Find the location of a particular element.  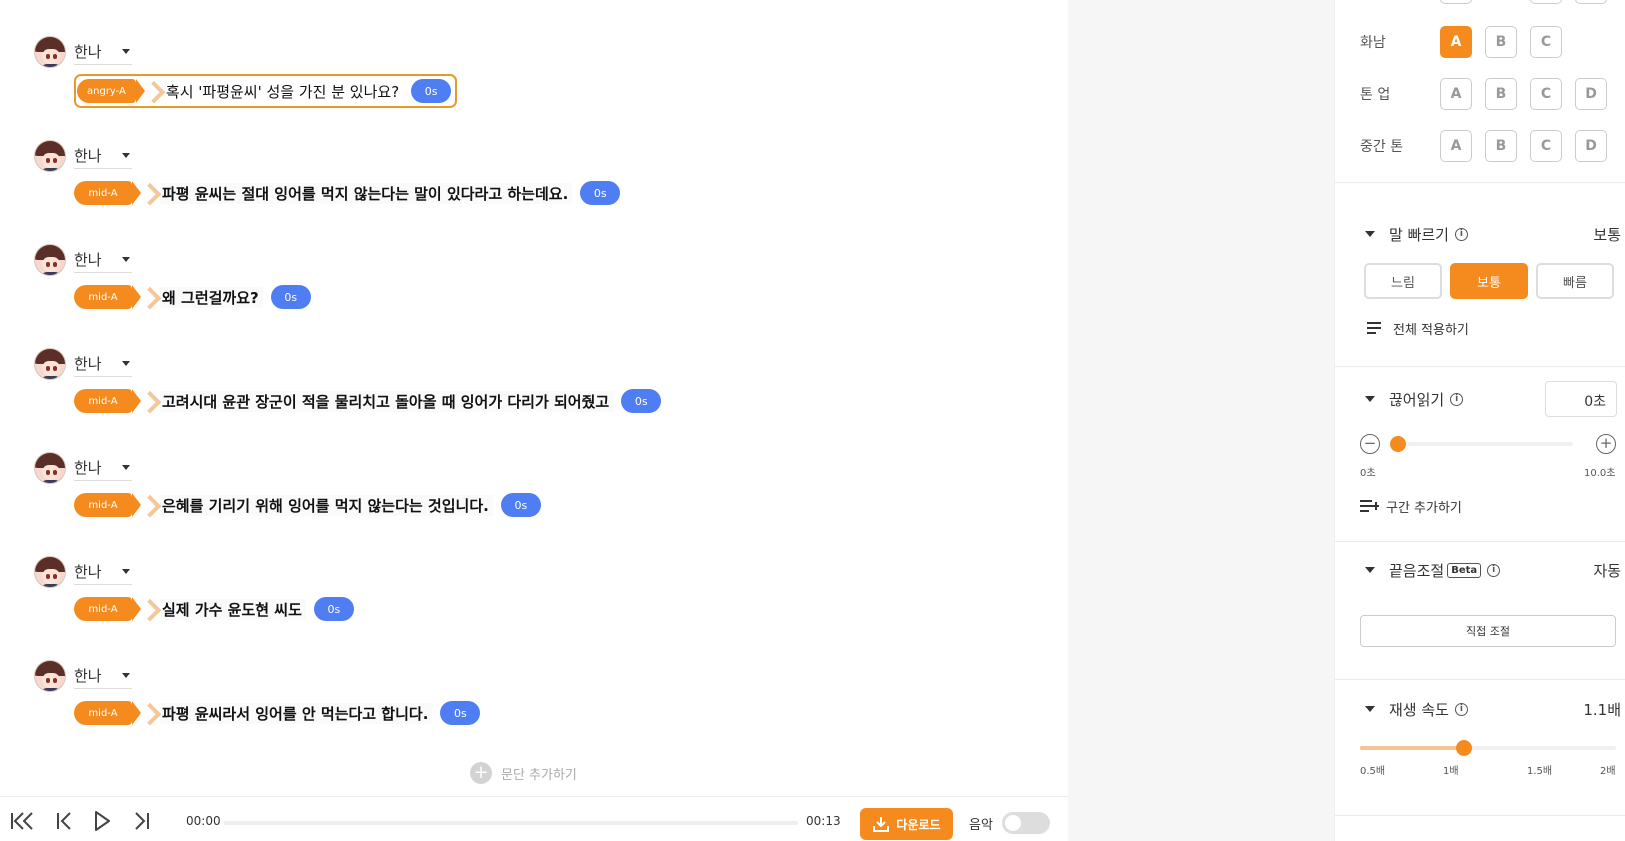

plus-circle-icon: + is located at coordinates (1606, 444).